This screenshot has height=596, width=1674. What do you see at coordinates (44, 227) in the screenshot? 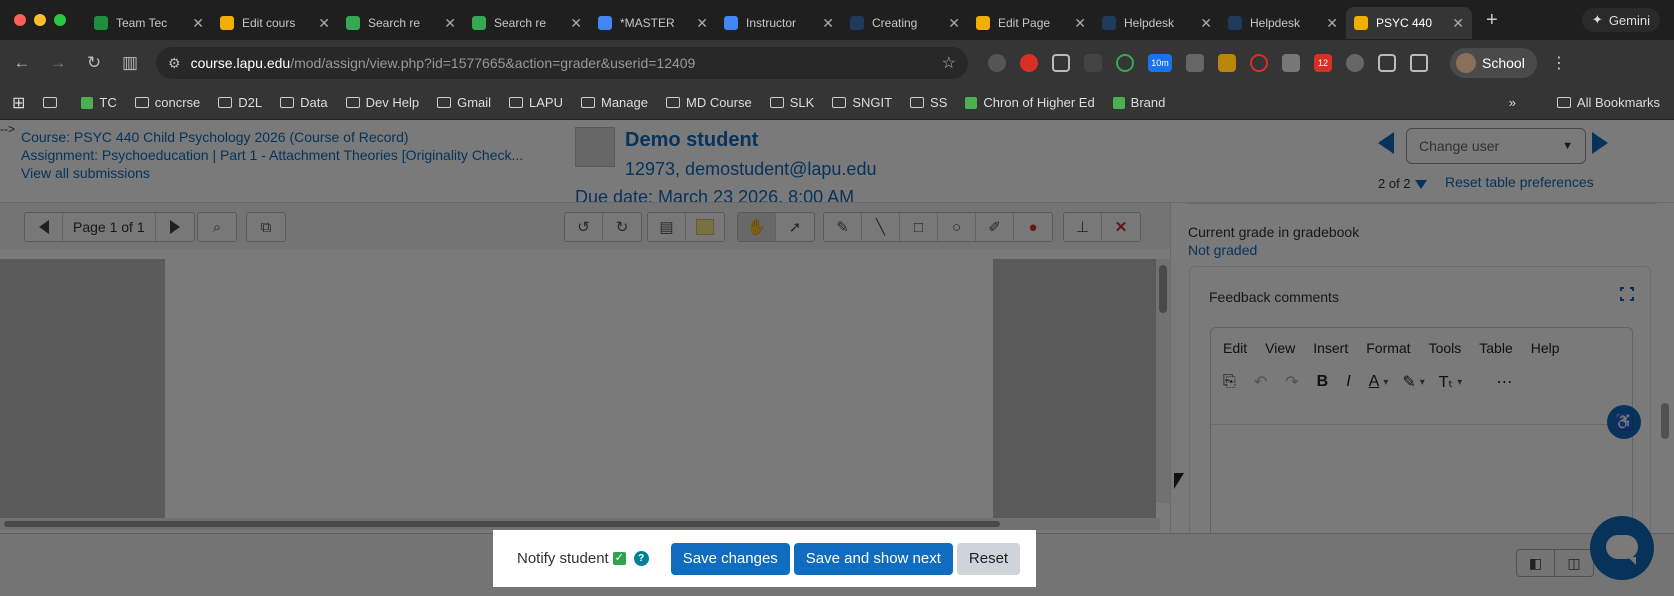
I see `previous-page-icon` at bounding box center [44, 227].